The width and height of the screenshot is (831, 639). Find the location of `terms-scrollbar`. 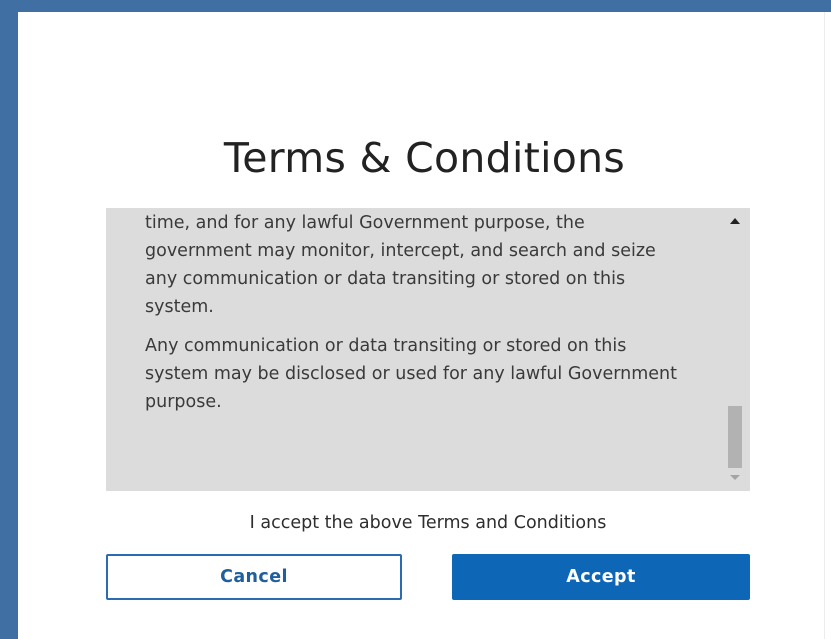

terms-scrollbar is located at coordinates (735, 349).